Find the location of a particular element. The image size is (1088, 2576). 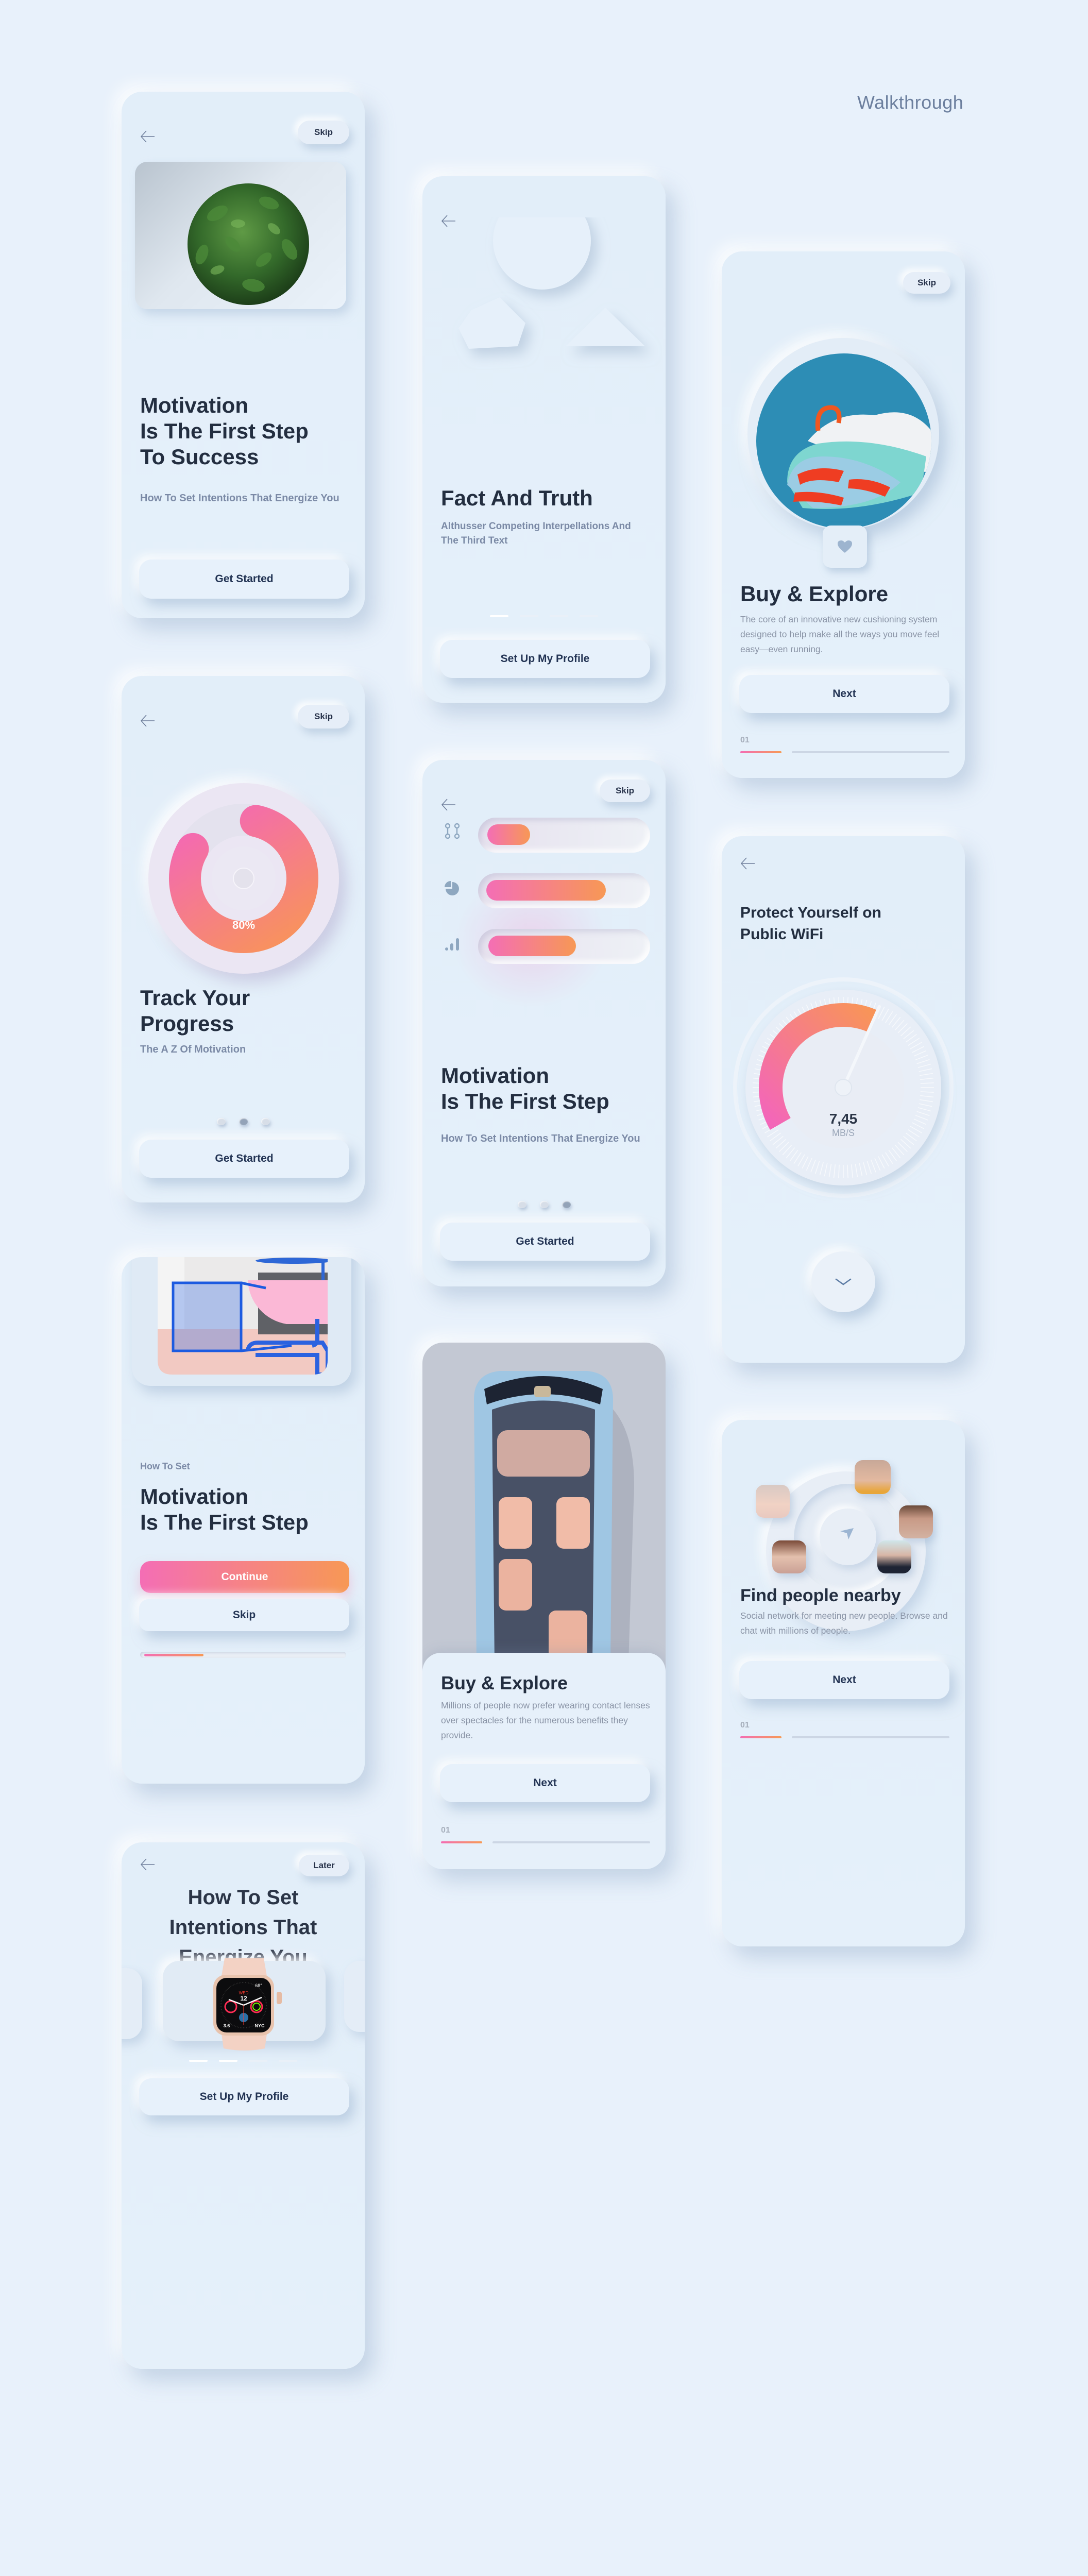

card-title: Motivation Is The First Step To Success is located at coordinates (224, 431).